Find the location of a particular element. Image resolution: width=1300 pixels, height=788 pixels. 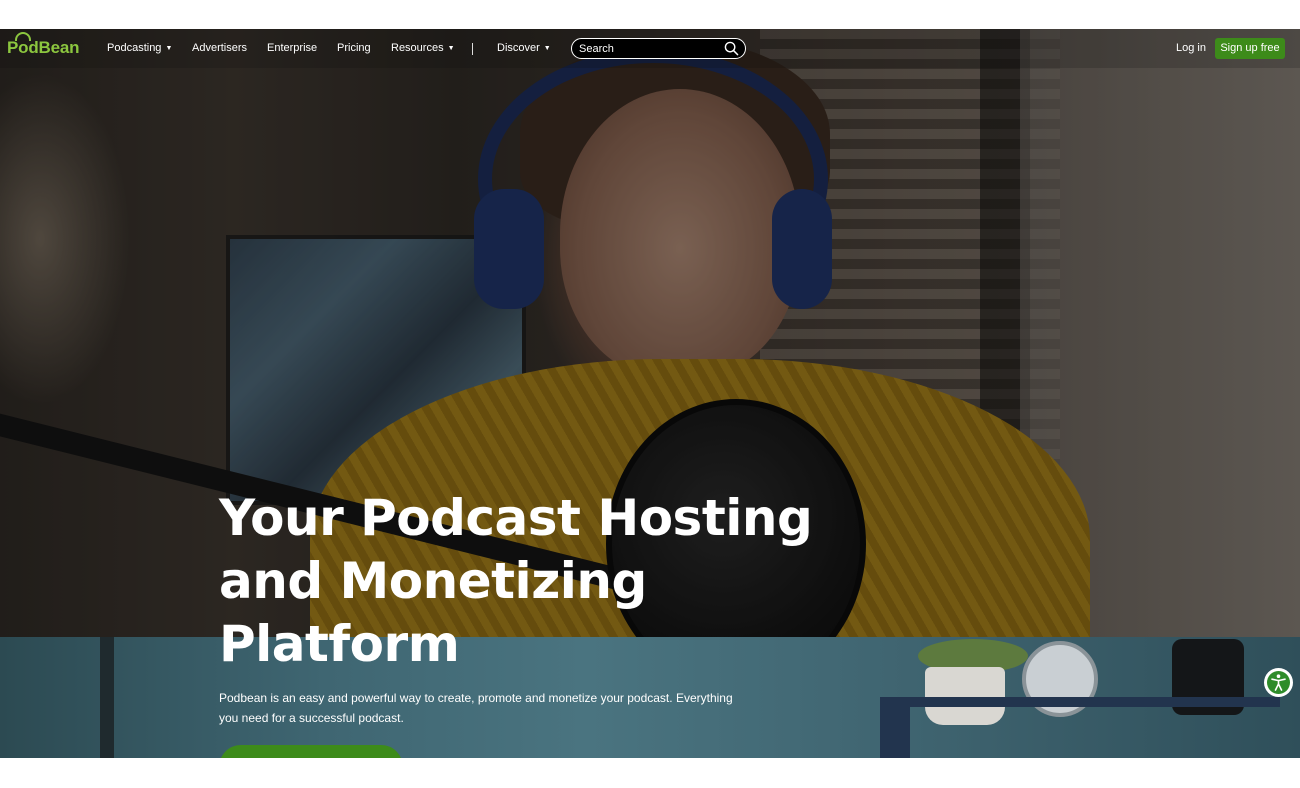

nav-item-advertisers: Advertisers is located at coordinates (219, 48).